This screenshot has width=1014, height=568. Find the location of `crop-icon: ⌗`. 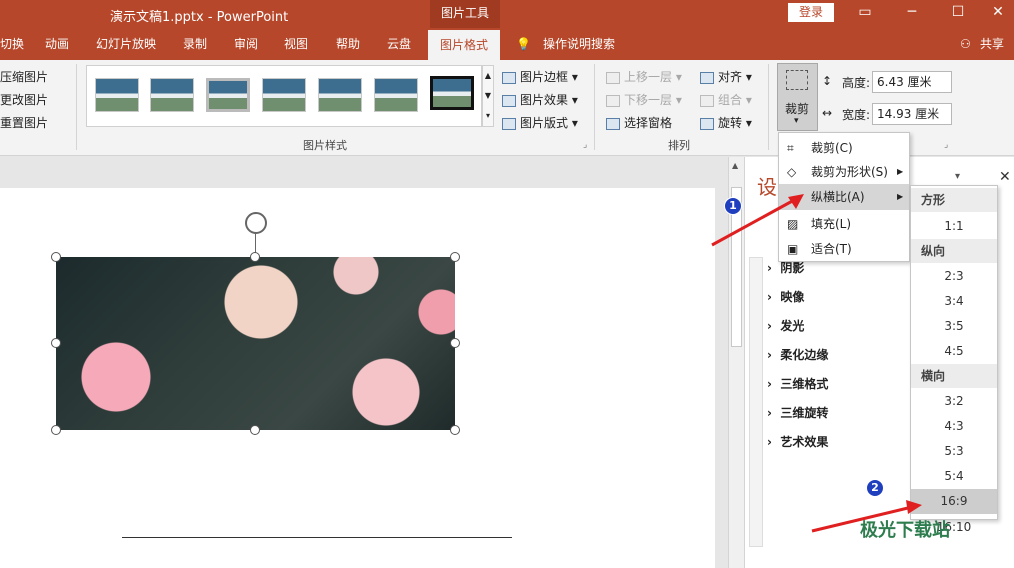

crop-icon: ⌗ is located at coordinates (790, 148).